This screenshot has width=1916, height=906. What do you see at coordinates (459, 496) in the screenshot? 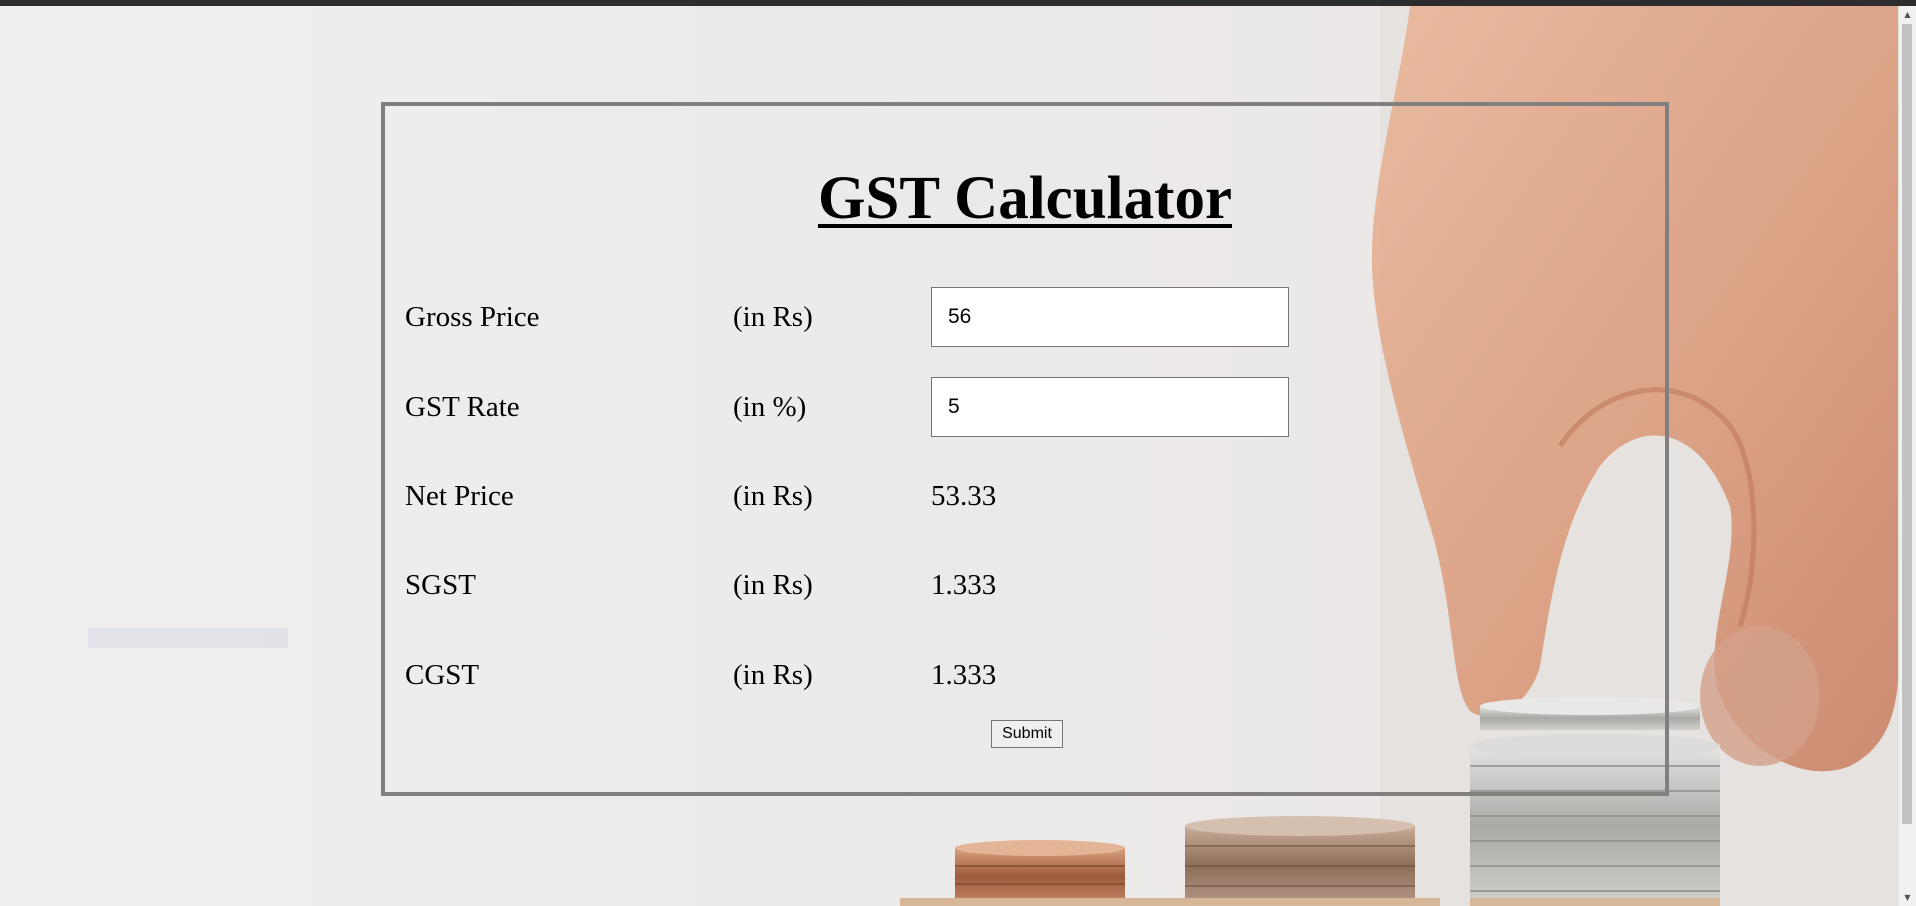
I see `net-price-label: Net Price` at bounding box center [459, 496].